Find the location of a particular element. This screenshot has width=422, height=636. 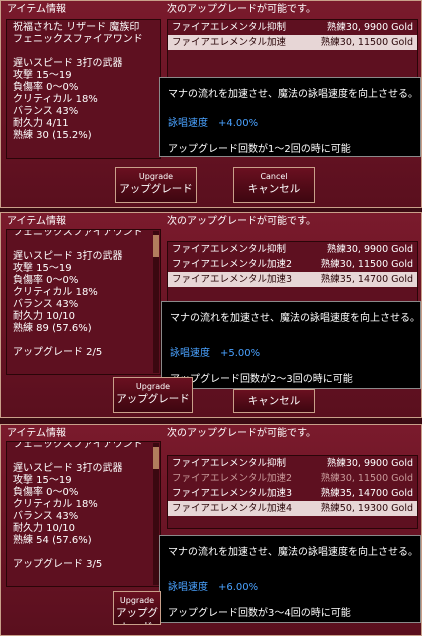

tooltip-stat: 詠唱速度 +6.00% is located at coordinates (213, 585).